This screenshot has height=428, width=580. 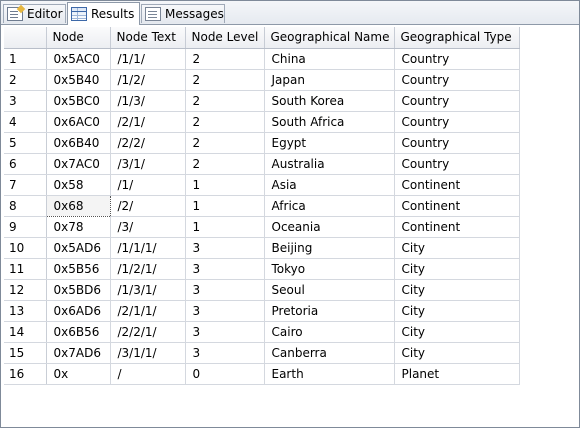 I want to click on table-row: 11 0x5B56/1/2/1/3 Tokyo City, so click(x=262, y=269).